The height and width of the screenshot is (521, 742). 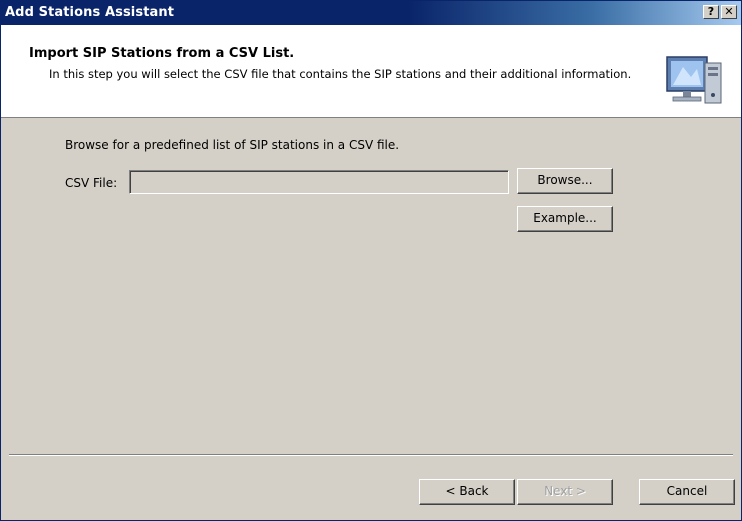 I want to click on close-button: ✕, so click(x=729, y=12).